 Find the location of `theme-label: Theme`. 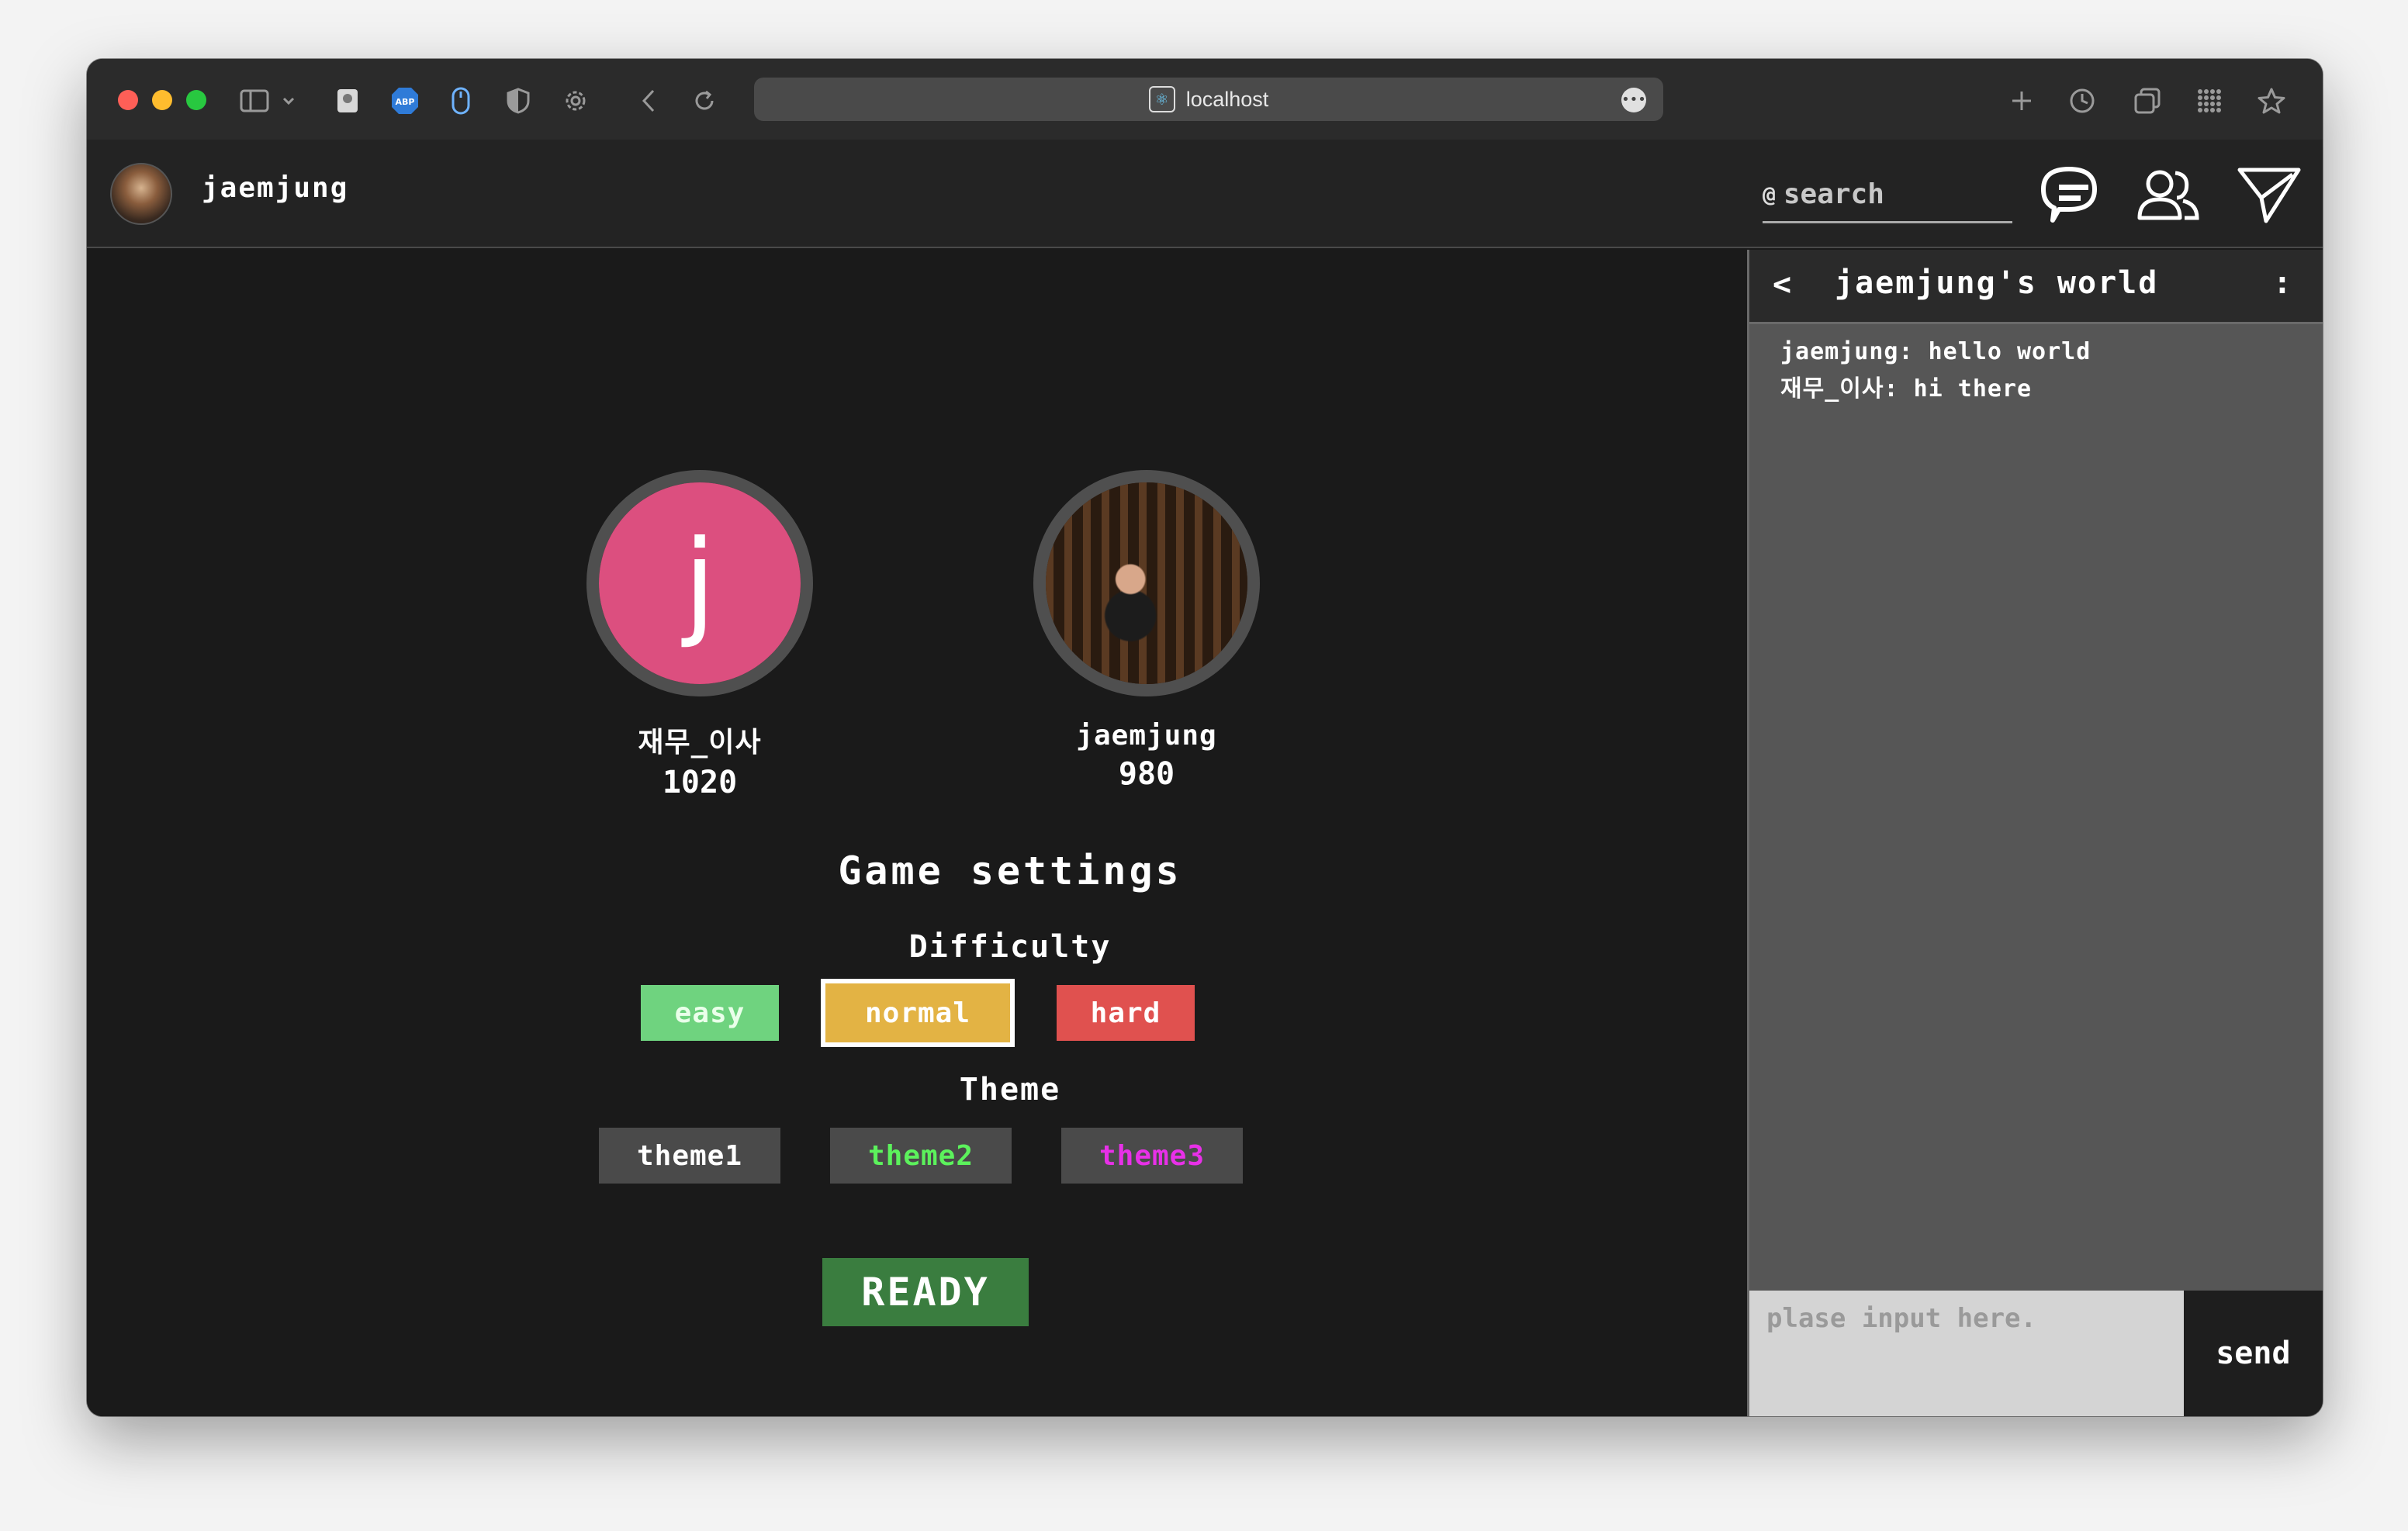

theme-label: Theme is located at coordinates (1010, 1090).